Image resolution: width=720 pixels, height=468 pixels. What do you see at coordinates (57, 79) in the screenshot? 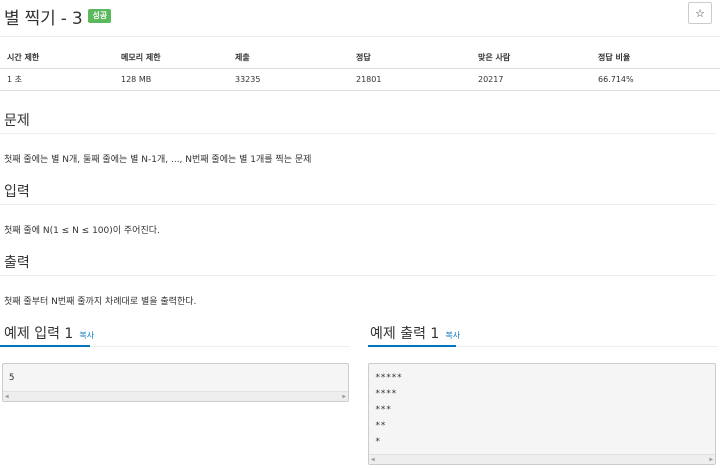
I see `time-limit-value: 1 초` at bounding box center [57, 79].